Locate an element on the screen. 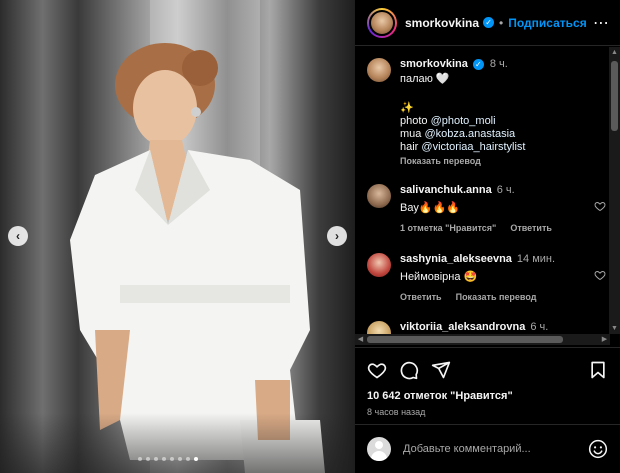  comment-input is located at coordinates (495, 449).